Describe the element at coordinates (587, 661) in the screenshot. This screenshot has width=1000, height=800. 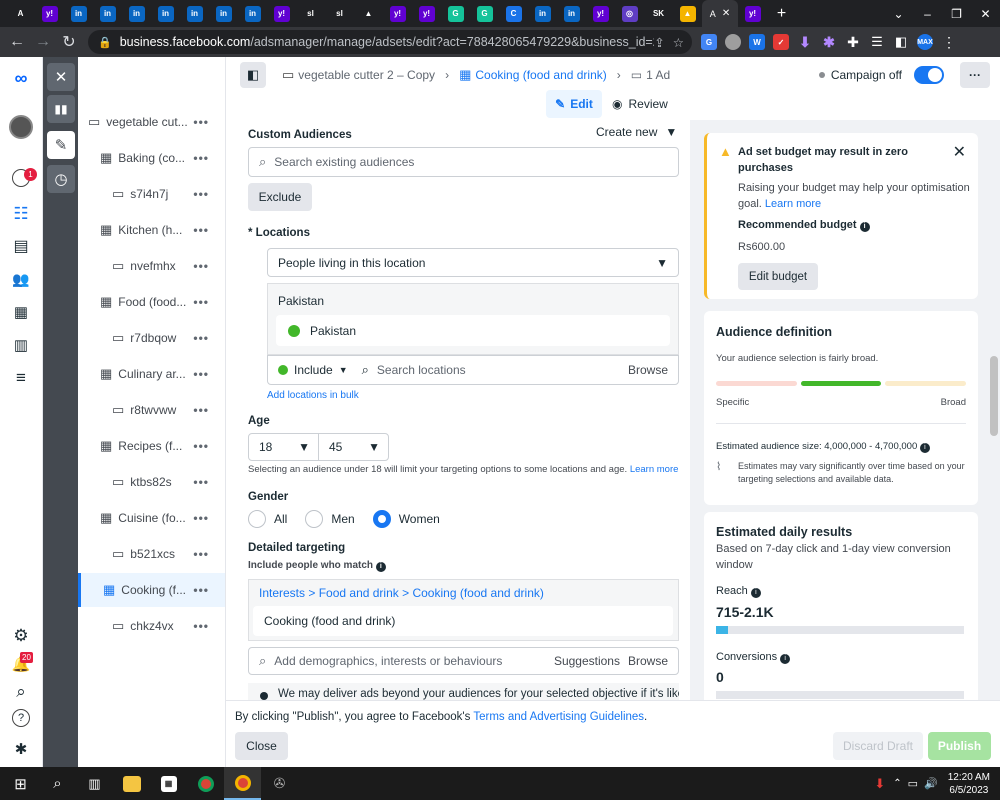
I see `suggestions-link: Suggestions` at that location.